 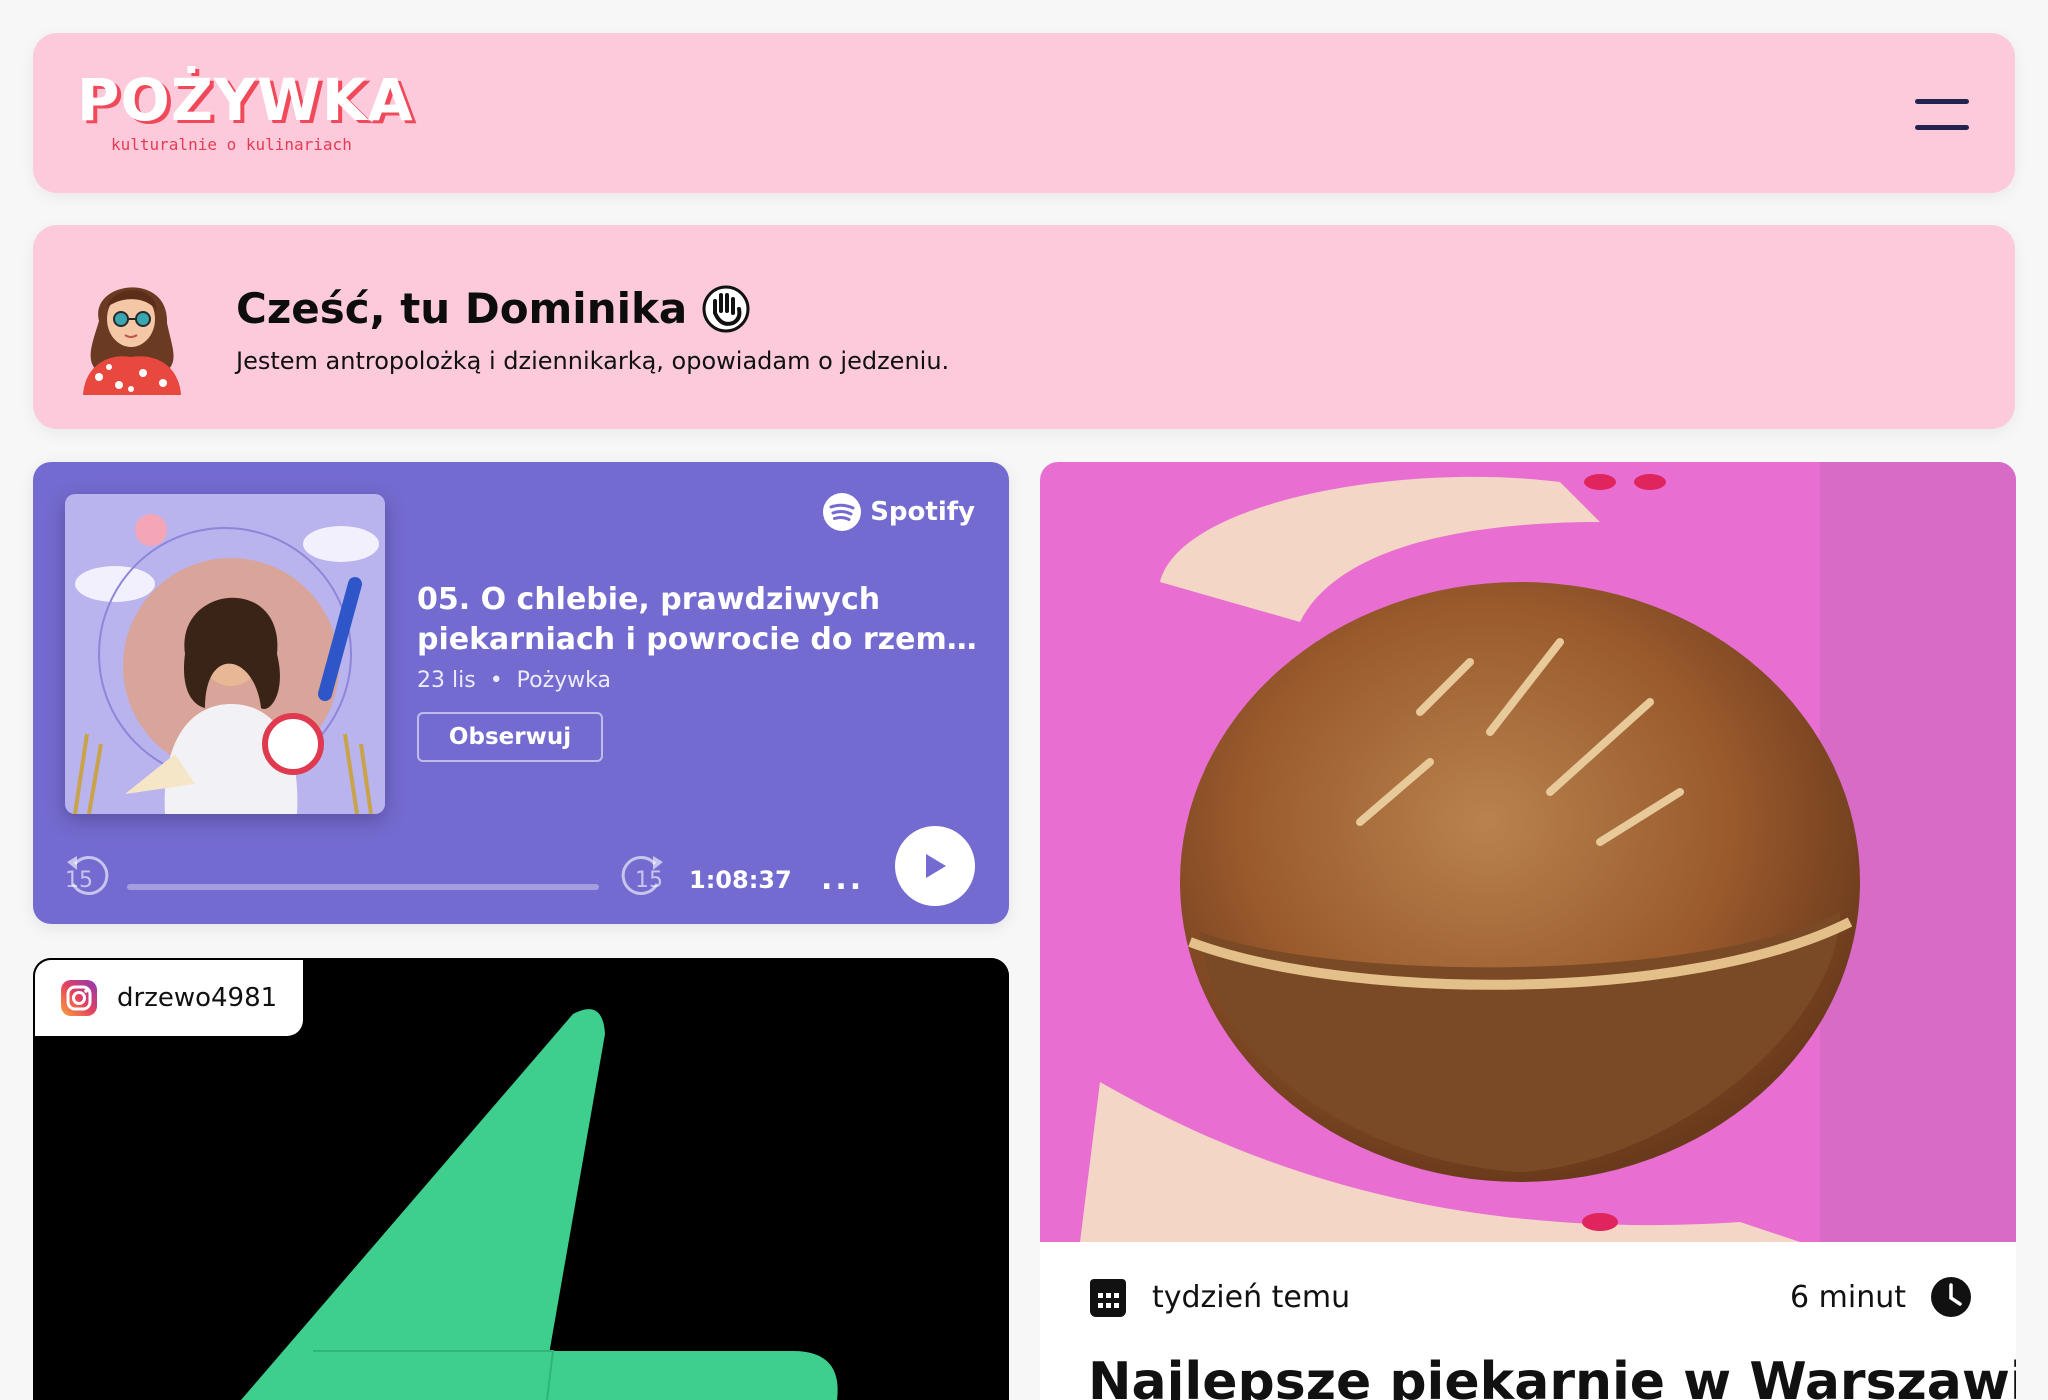 What do you see at coordinates (1108, 1298) in the screenshot?
I see `calendar-icon` at bounding box center [1108, 1298].